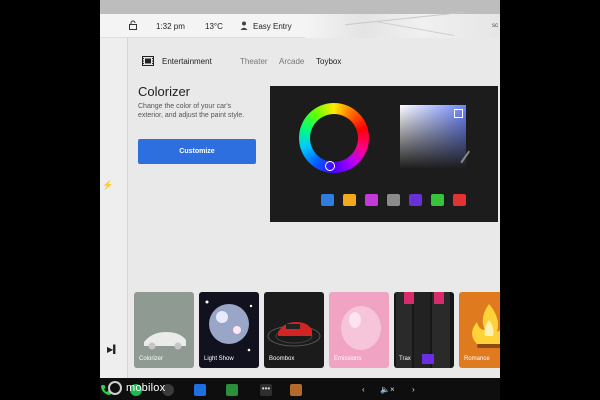 The width and height of the screenshot is (600, 400). Describe the element at coordinates (495, 26) in the screenshot. I see `corner-text: sc` at that location.